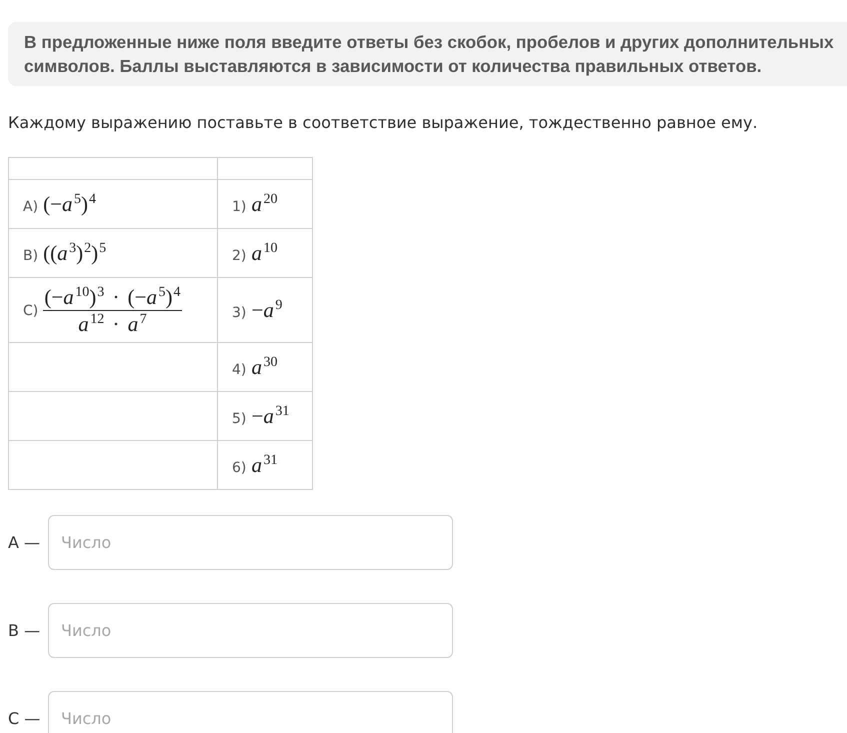 This screenshot has width=847, height=733. I want to click on table-cell: 2) a$^{10}$, so click(265, 253).